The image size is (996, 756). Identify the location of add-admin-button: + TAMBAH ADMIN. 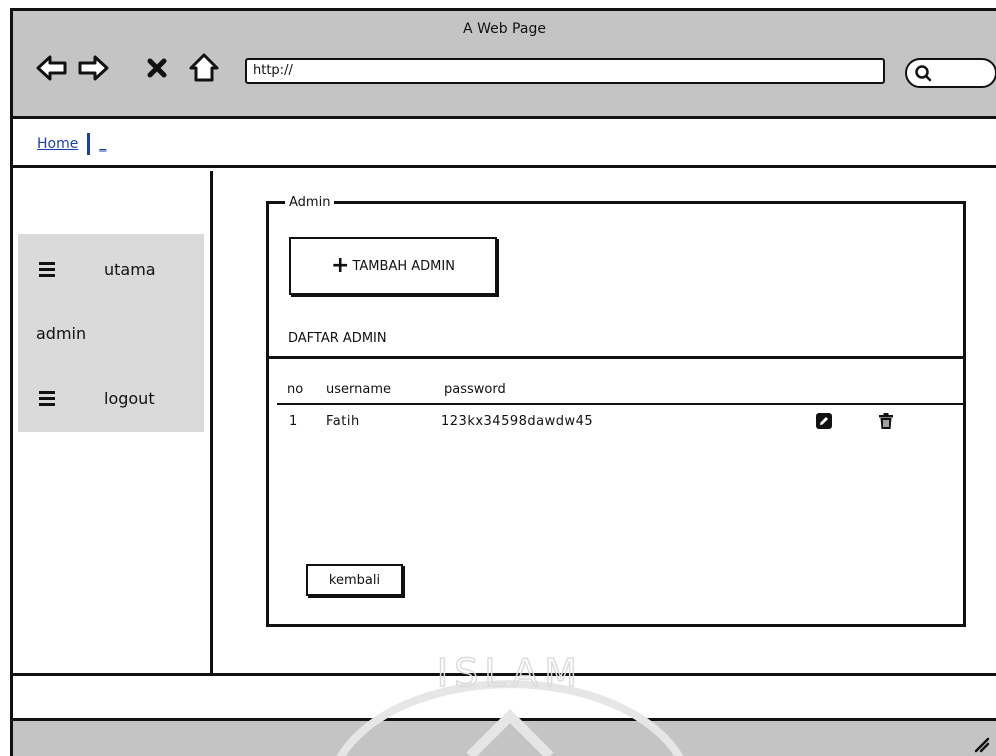
(393, 266).